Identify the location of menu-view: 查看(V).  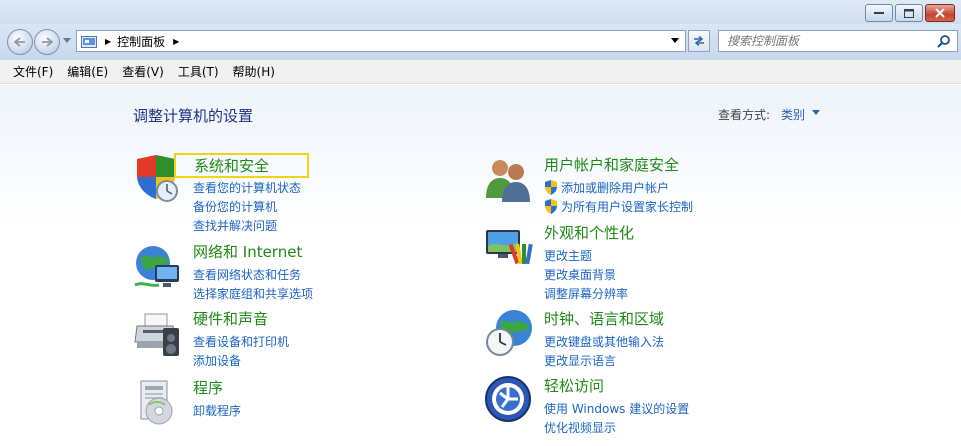
(143, 71).